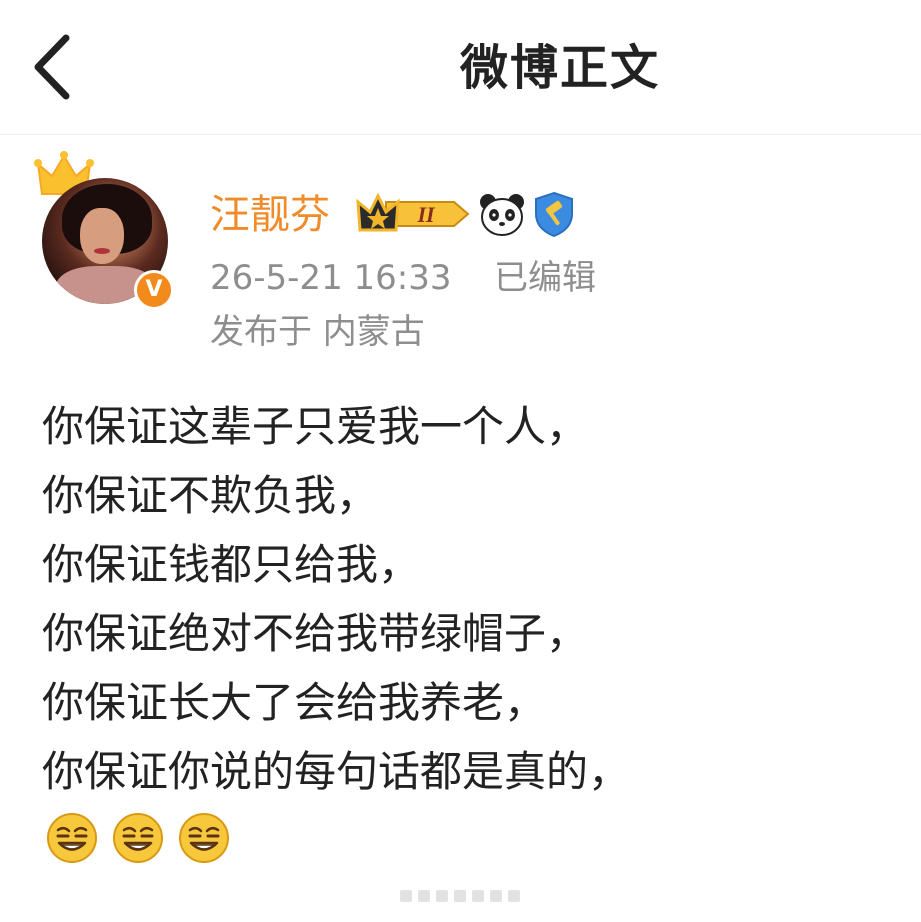  I want to click on author-name: 汪靓芬, so click(270, 215).